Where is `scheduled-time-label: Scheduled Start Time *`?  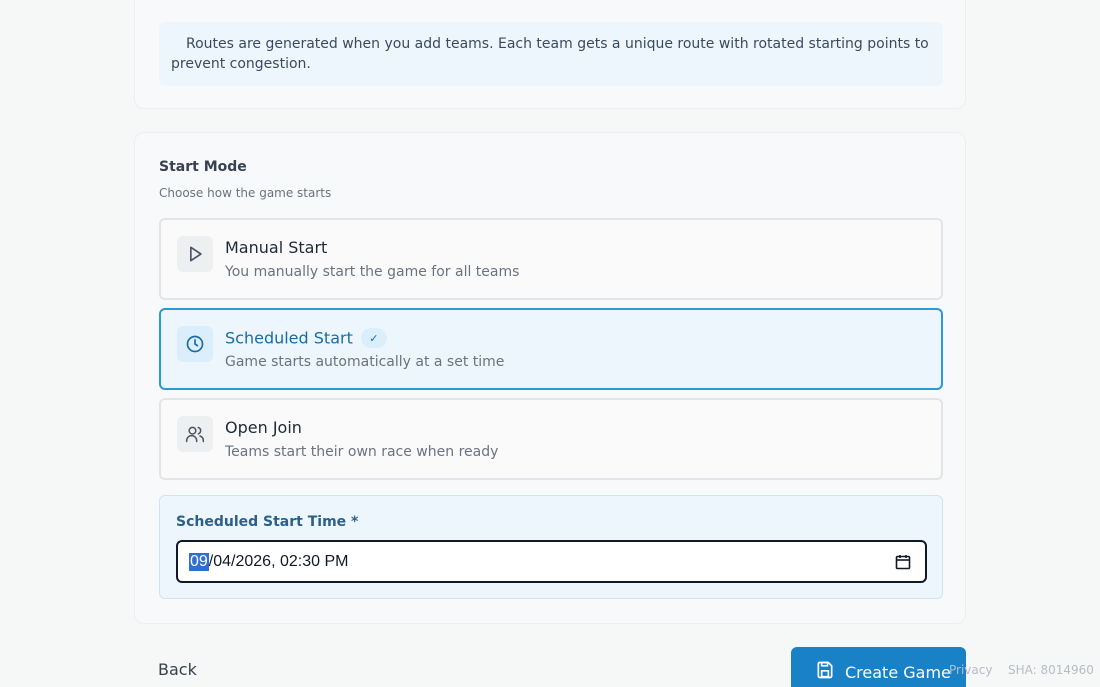
scheduled-time-label: Scheduled Start Time * is located at coordinates (267, 522).